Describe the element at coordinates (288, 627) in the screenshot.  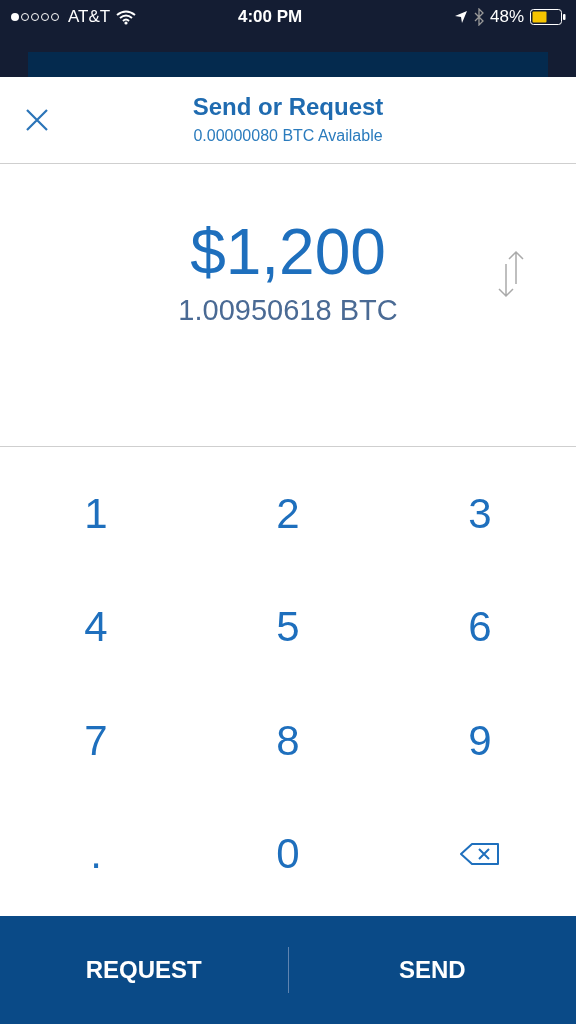
I see `keypad-key: 5` at that location.